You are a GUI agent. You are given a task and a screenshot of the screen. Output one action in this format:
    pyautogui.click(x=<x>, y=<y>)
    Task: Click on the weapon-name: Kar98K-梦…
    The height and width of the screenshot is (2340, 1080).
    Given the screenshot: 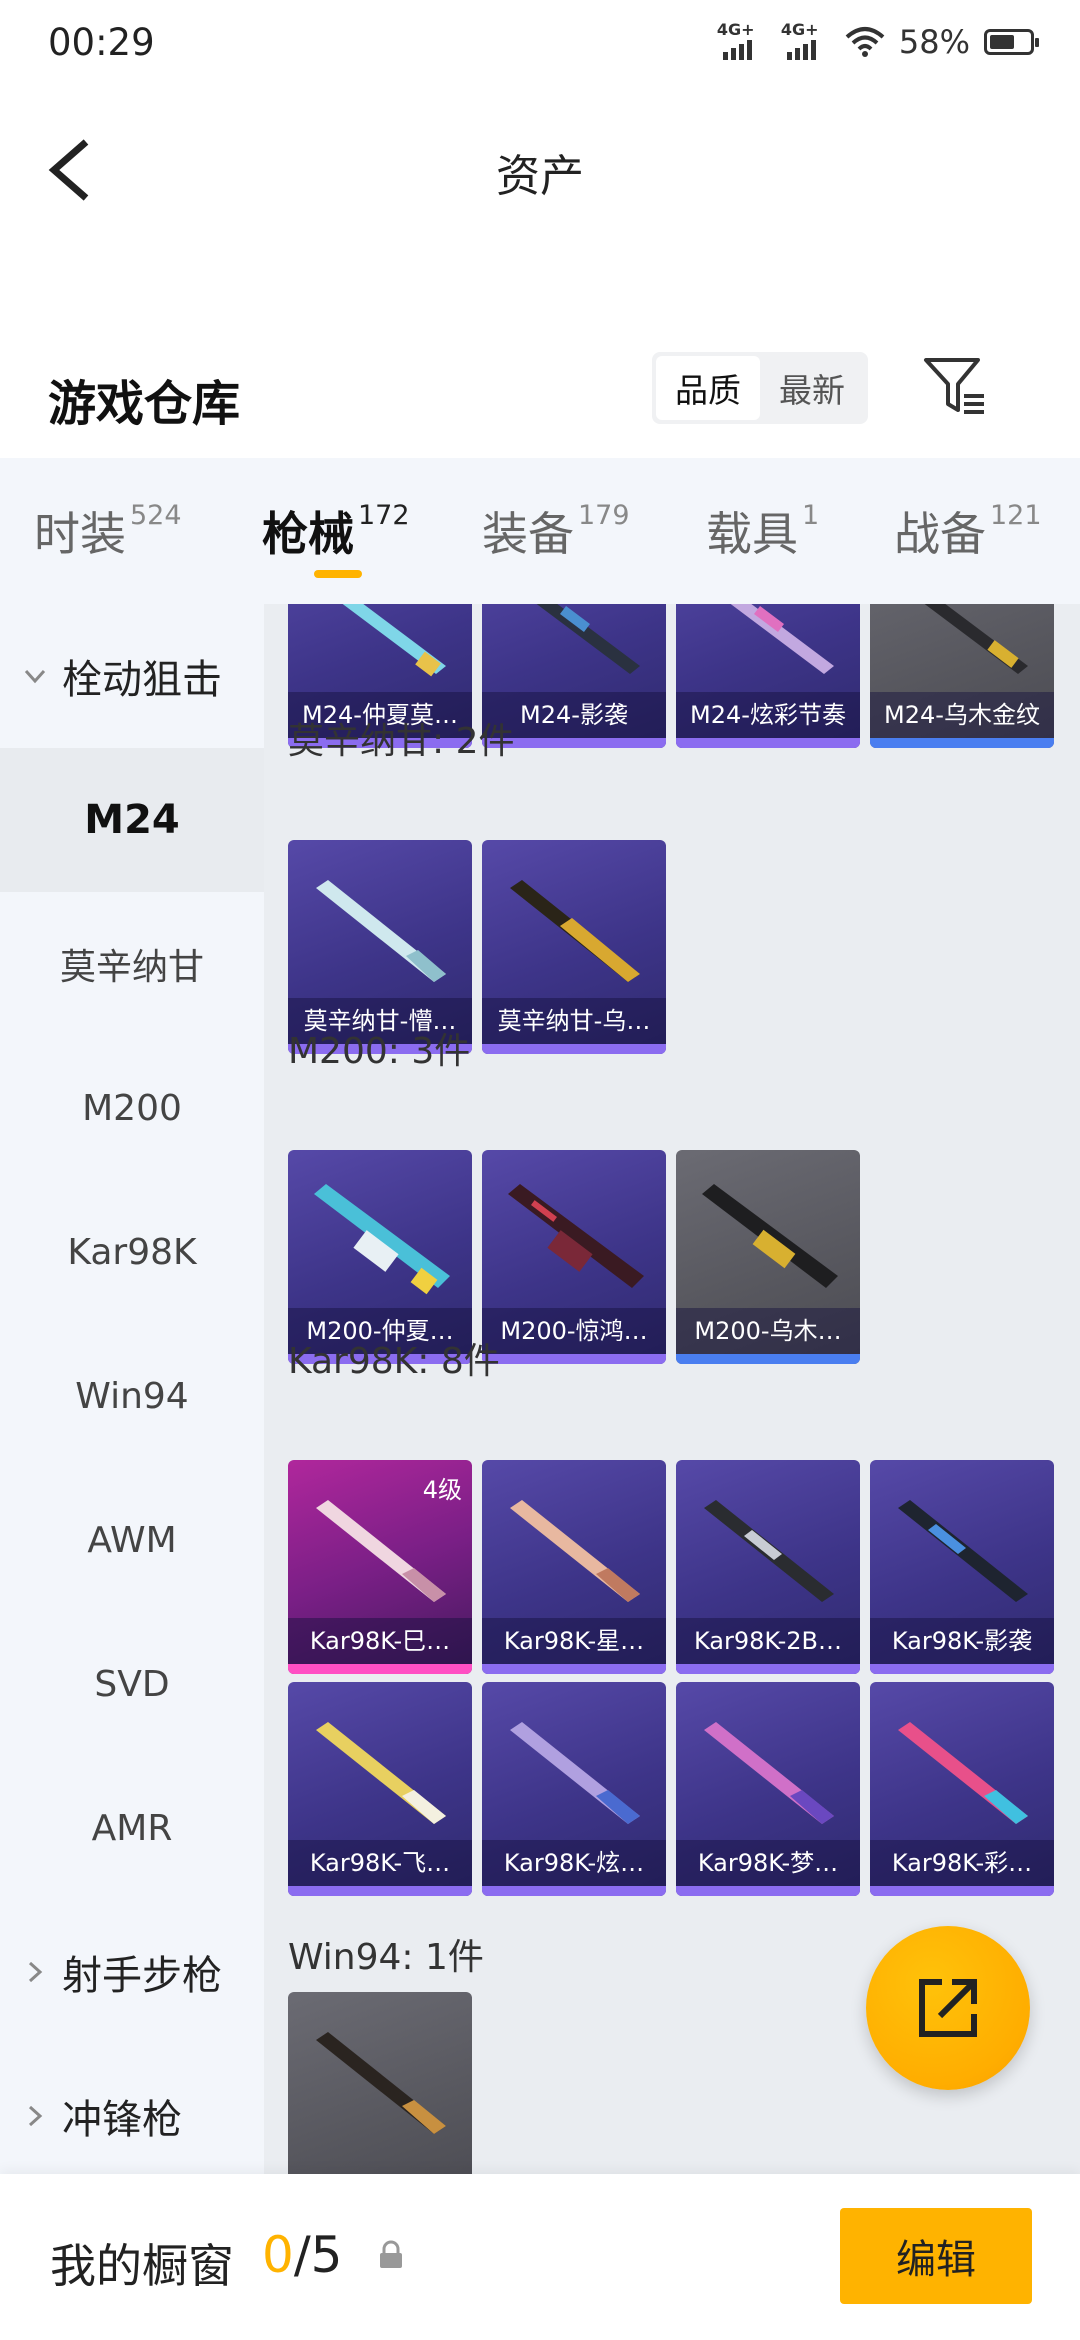 What is the action you would take?
    pyautogui.click(x=768, y=1863)
    